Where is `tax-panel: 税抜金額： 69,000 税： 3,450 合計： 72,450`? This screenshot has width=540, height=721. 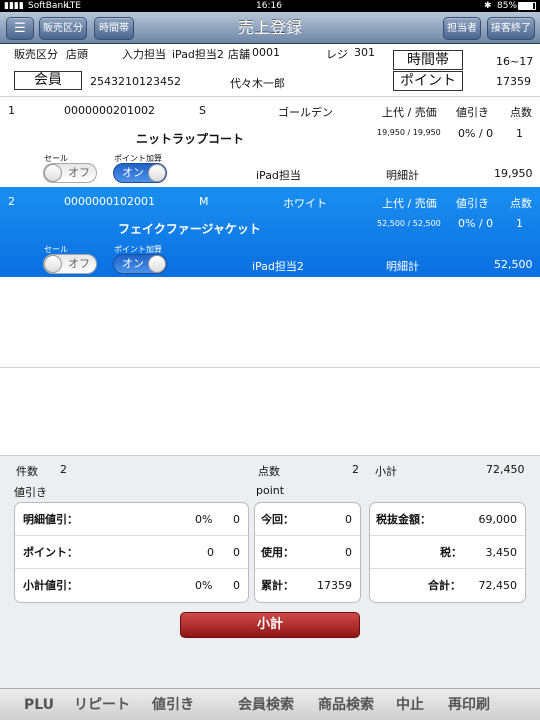
tax-panel: 税抜金額： 69,000 税： 3,450 合計： 72,450 is located at coordinates (447, 552).